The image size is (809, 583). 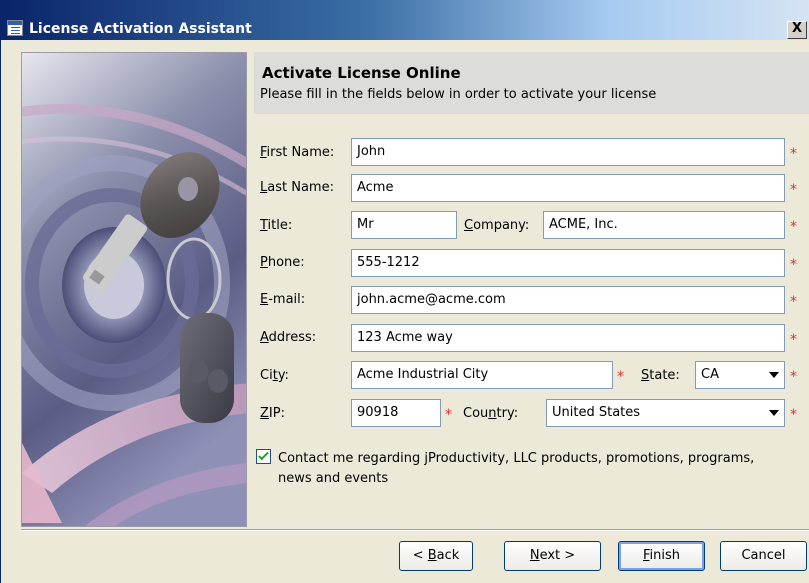 I want to click on app-document-icon, so click(x=15, y=28).